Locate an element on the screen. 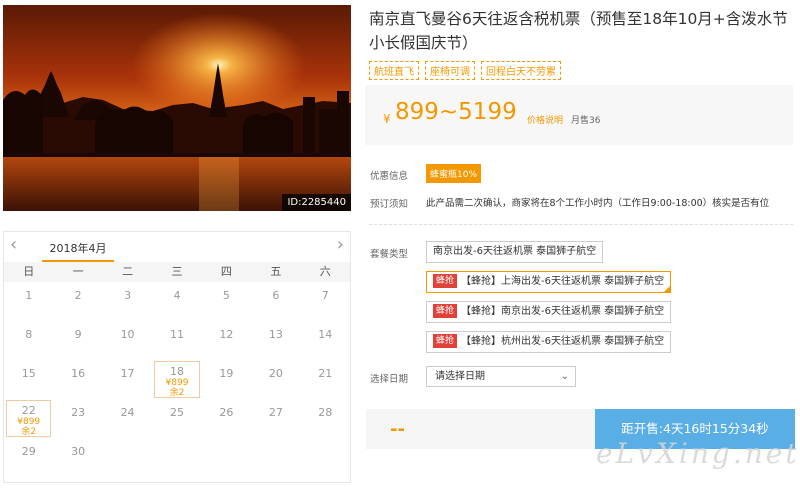 This screenshot has height=489, width=800. calendar-day-number: 9 is located at coordinates (78, 334).